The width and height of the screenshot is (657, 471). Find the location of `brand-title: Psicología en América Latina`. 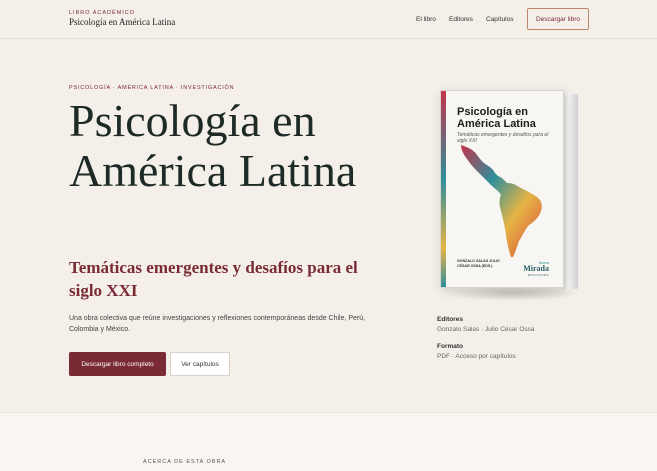

brand-title: Psicología en América Latina is located at coordinates (122, 22).